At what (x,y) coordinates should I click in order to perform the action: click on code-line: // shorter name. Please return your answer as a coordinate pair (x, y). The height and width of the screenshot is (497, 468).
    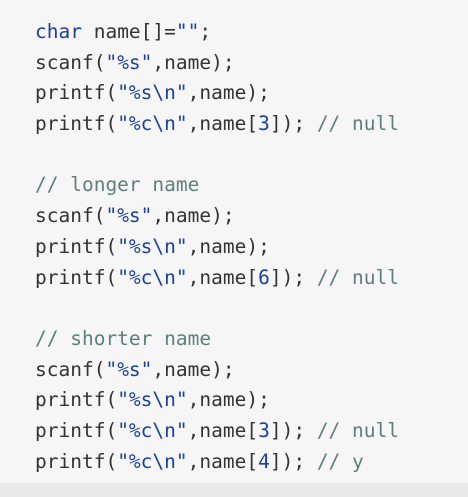
    Looking at the image, I should click on (251, 339).